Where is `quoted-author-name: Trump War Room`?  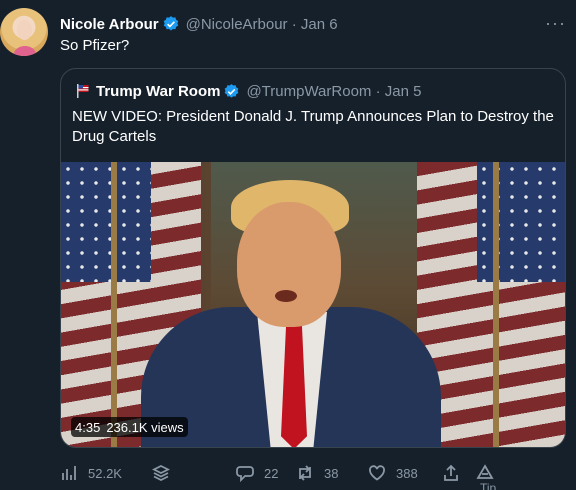 quoted-author-name: Trump War Room is located at coordinates (158, 91).